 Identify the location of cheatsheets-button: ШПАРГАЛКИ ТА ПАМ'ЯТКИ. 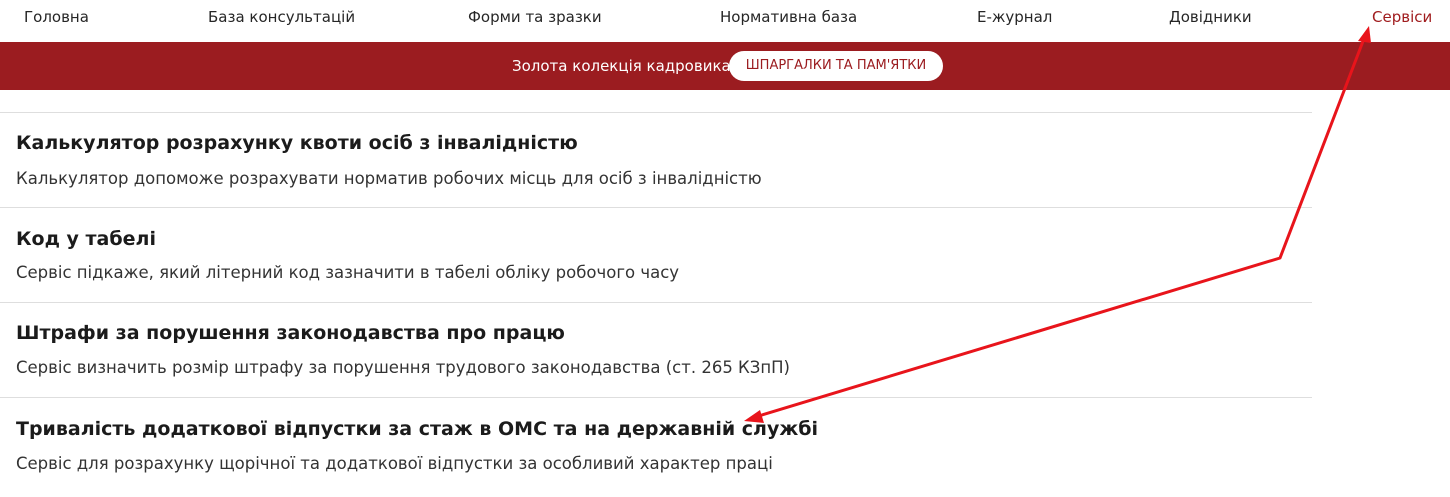
(836, 66).